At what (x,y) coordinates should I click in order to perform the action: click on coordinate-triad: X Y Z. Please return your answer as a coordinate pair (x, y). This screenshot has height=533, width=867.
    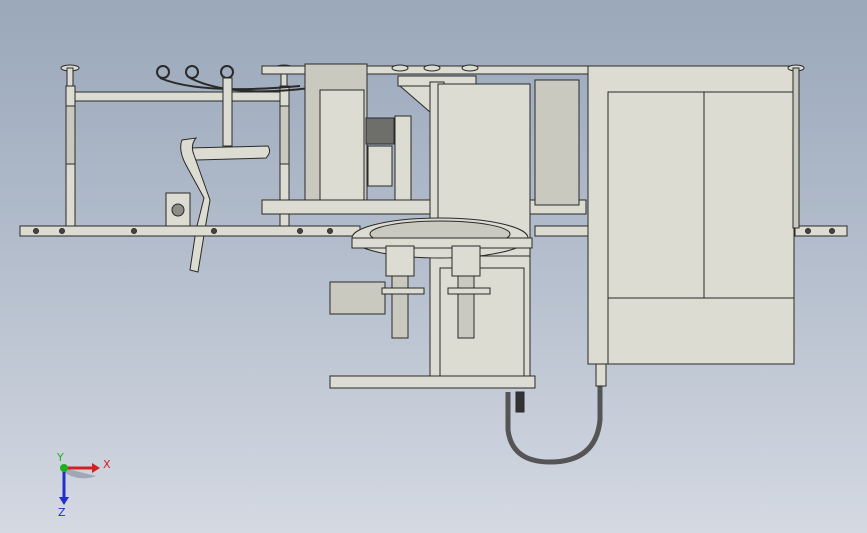
    Looking at the image, I should click on (83, 485).